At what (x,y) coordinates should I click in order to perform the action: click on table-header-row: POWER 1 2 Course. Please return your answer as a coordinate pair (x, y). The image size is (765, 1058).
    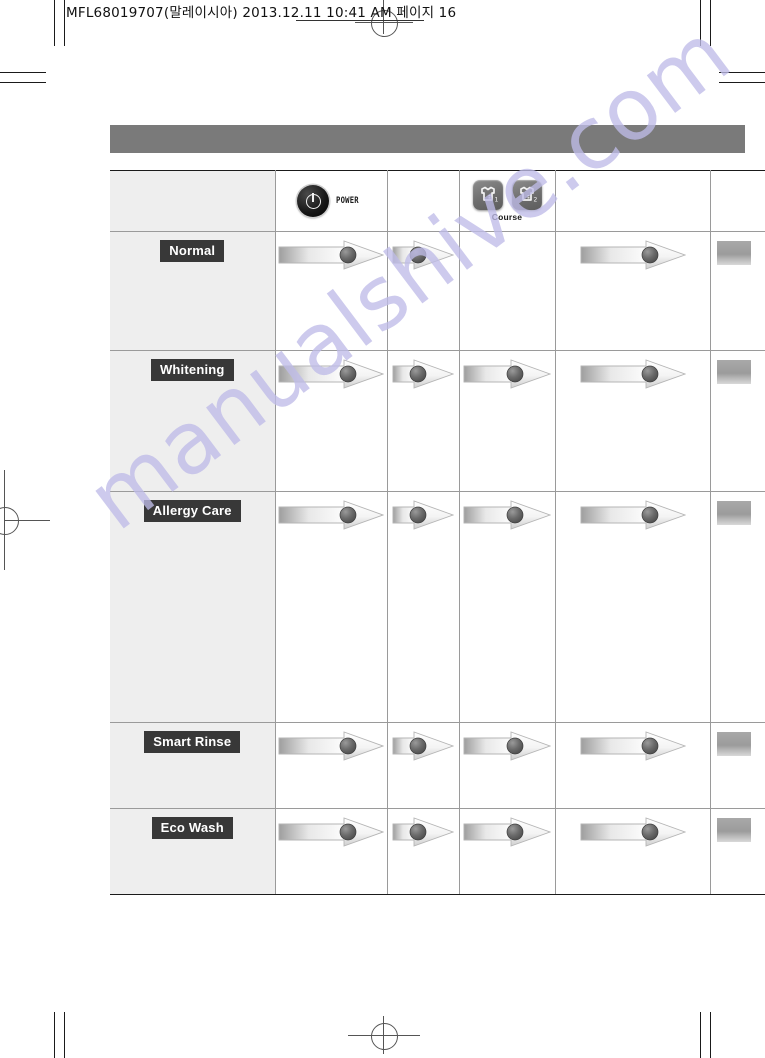
    Looking at the image, I should click on (437, 201).